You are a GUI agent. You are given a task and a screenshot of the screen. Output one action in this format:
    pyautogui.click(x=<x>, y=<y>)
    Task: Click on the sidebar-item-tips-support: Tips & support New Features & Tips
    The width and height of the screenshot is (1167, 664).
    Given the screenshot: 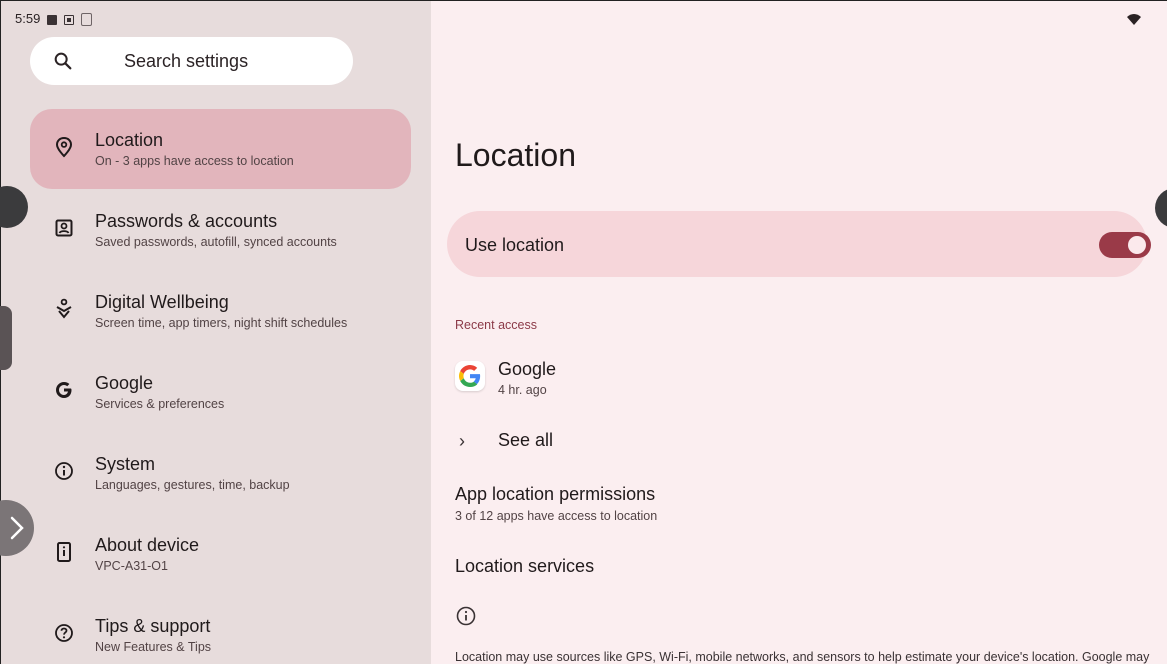 What is the action you would take?
    pyautogui.click(x=220, y=629)
    